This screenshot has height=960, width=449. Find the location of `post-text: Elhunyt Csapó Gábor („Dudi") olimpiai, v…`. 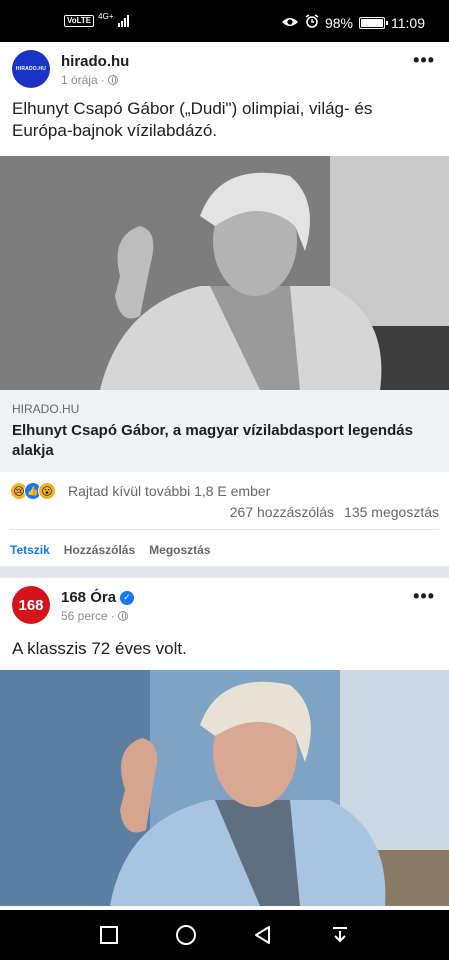

post-text: Elhunyt Csapó Gábor („Dudi") olimpiai, v… is located at coordinates (192, 119).